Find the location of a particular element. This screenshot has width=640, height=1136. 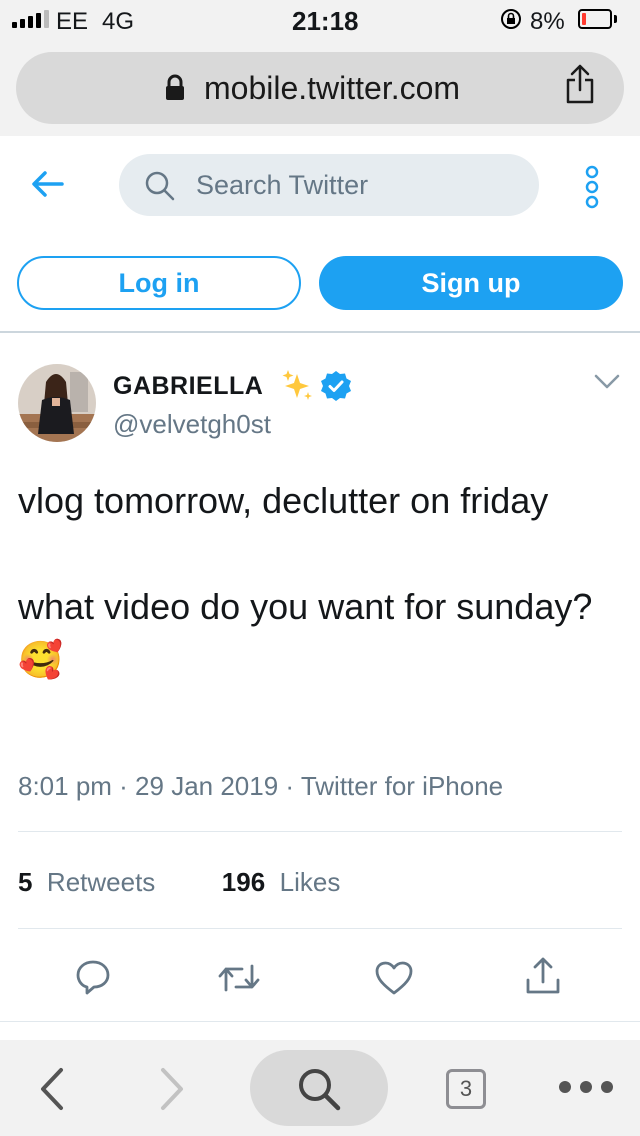

stats-divider is located at coordinates (320, 928).